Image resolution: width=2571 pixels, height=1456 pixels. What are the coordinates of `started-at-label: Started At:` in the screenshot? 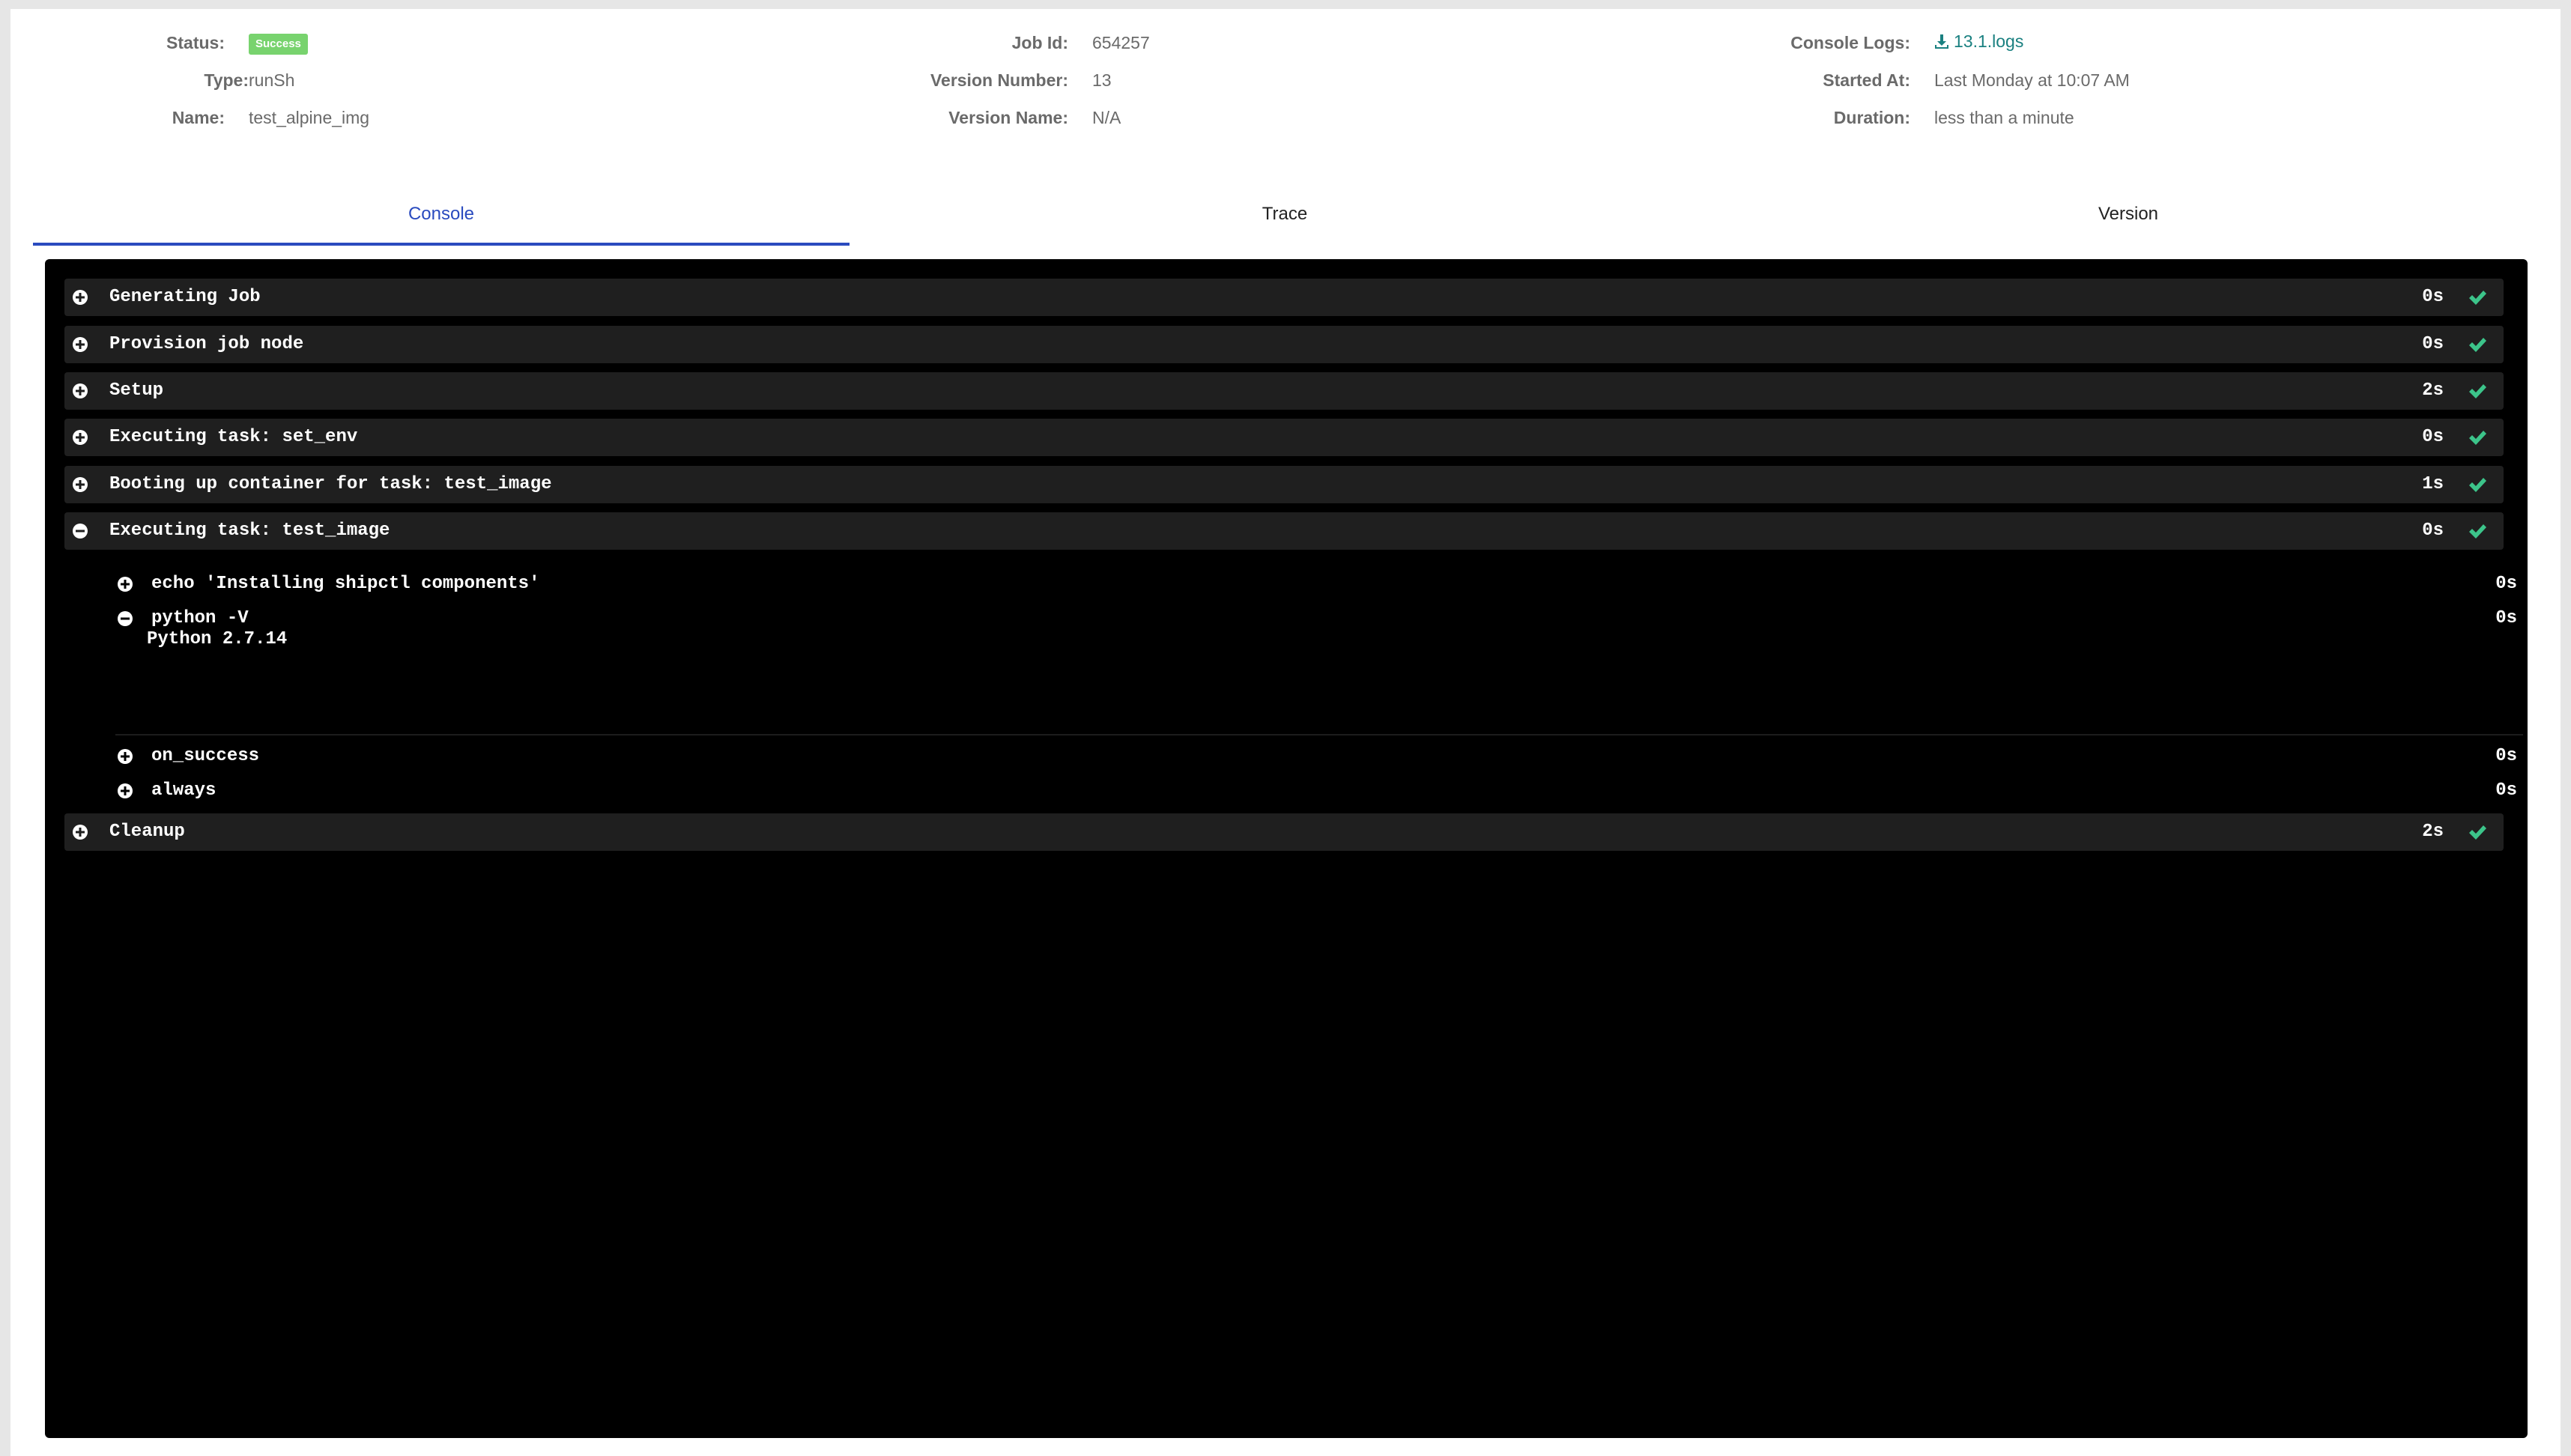 It's located at (1867, 80).